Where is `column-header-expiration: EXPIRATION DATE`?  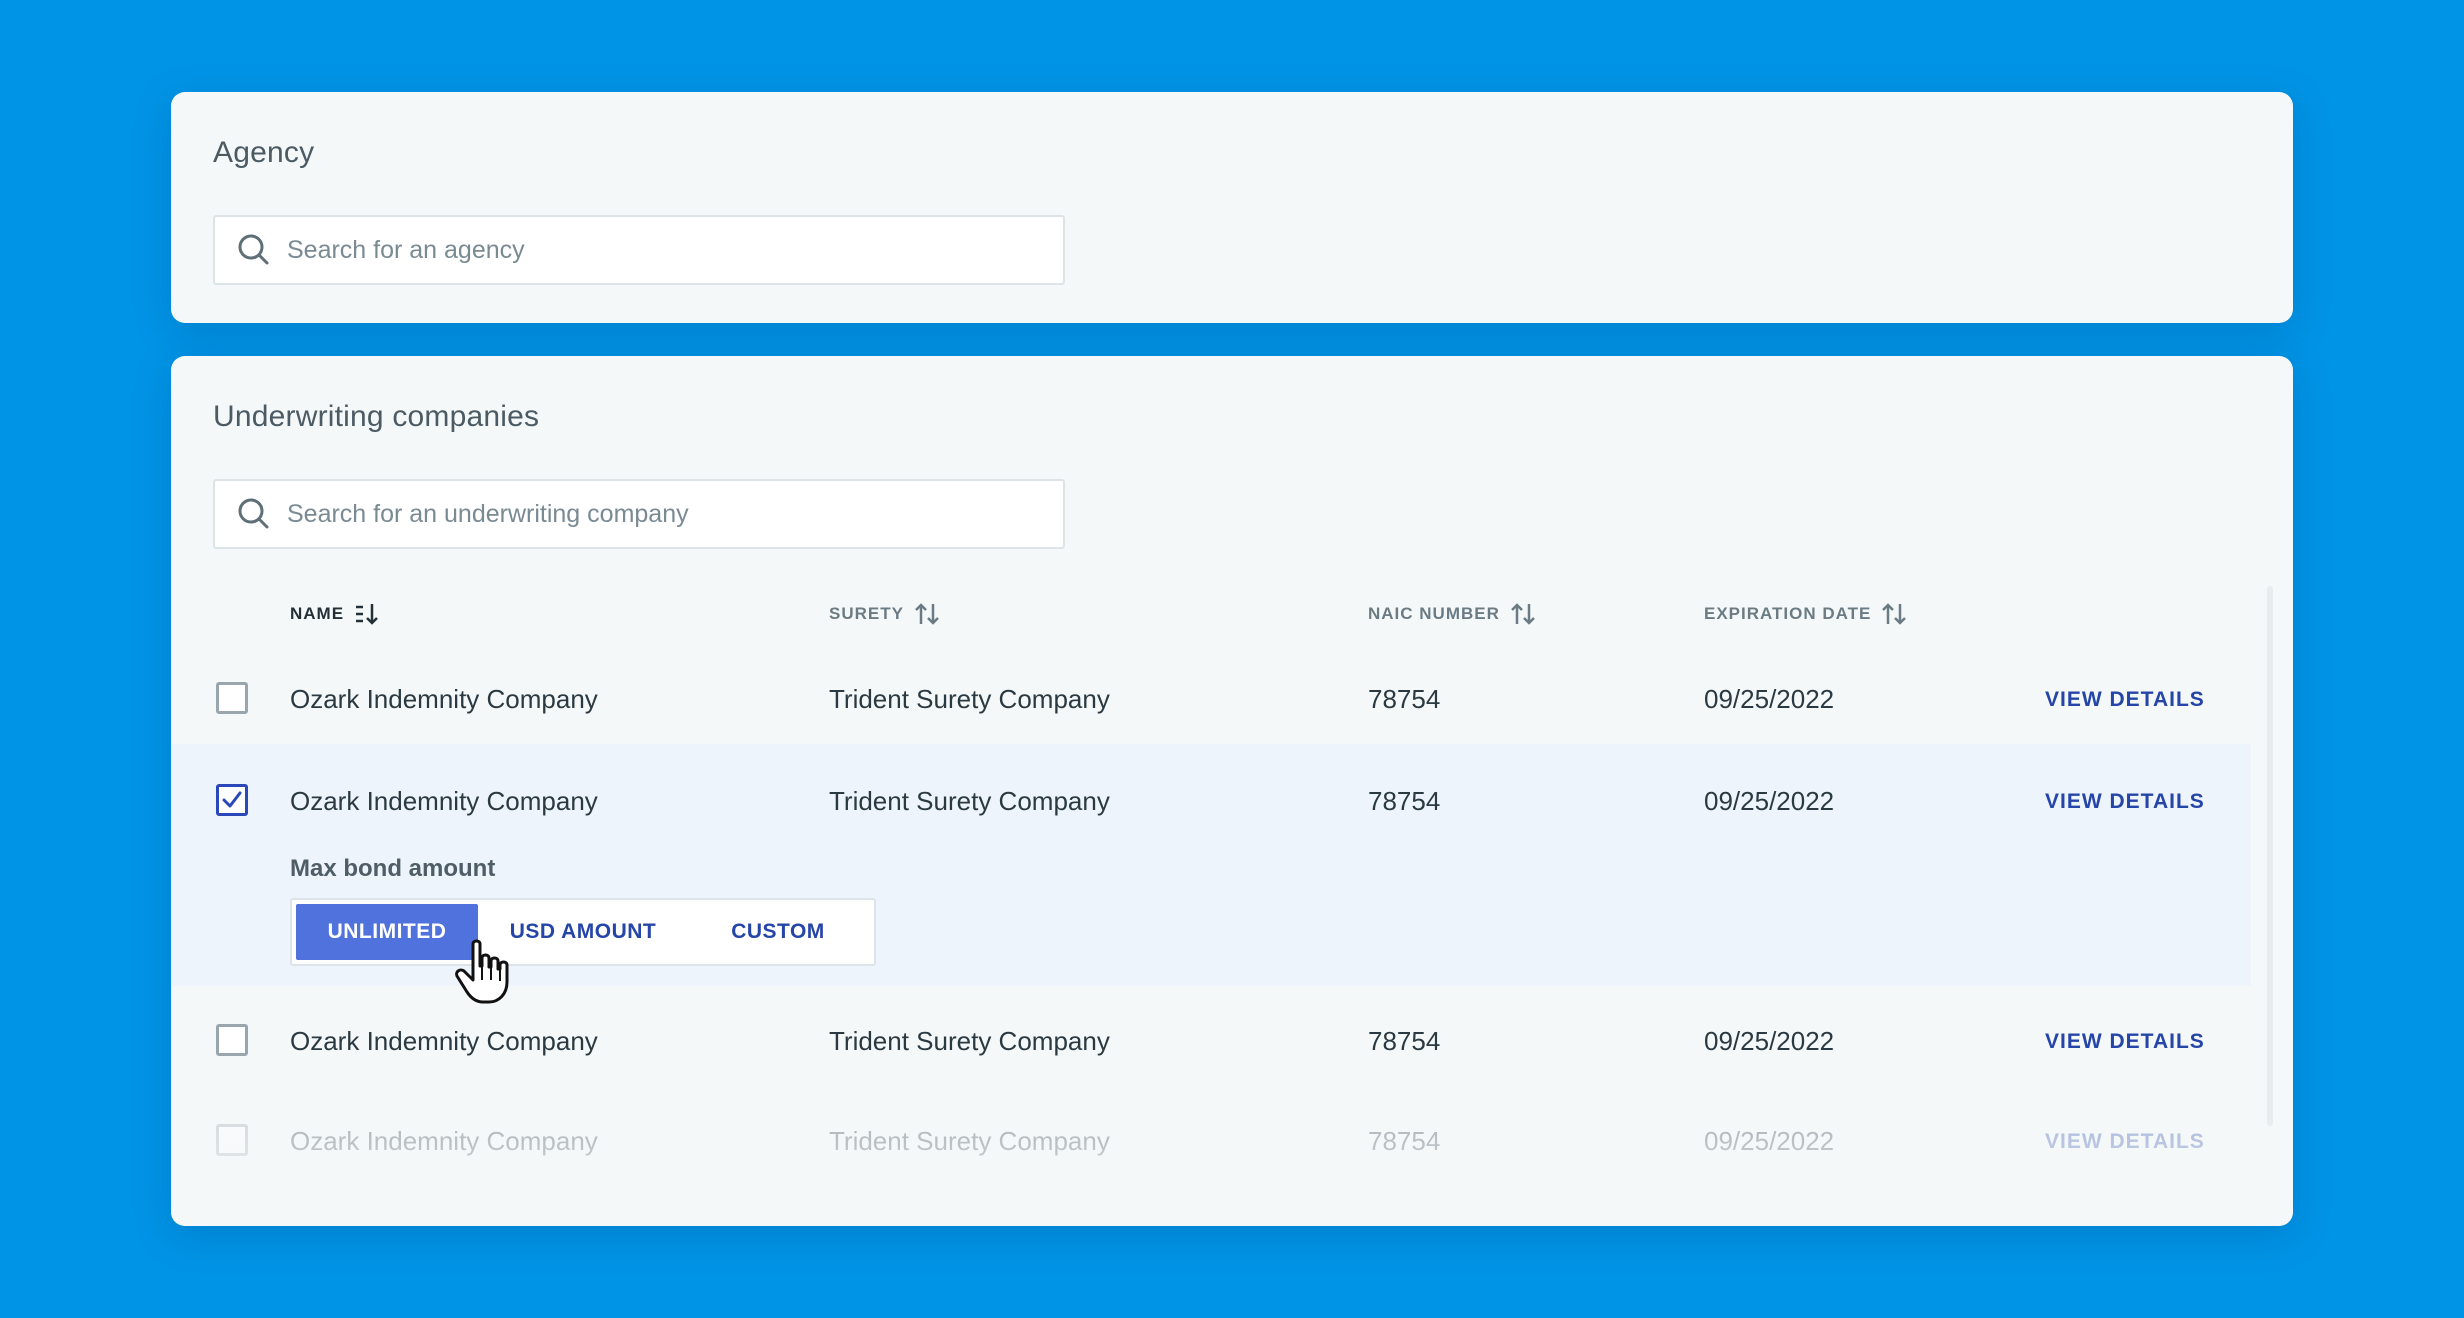 column-header-expiration: EXPIRATION DATE is located at coordinates (1805, 614).